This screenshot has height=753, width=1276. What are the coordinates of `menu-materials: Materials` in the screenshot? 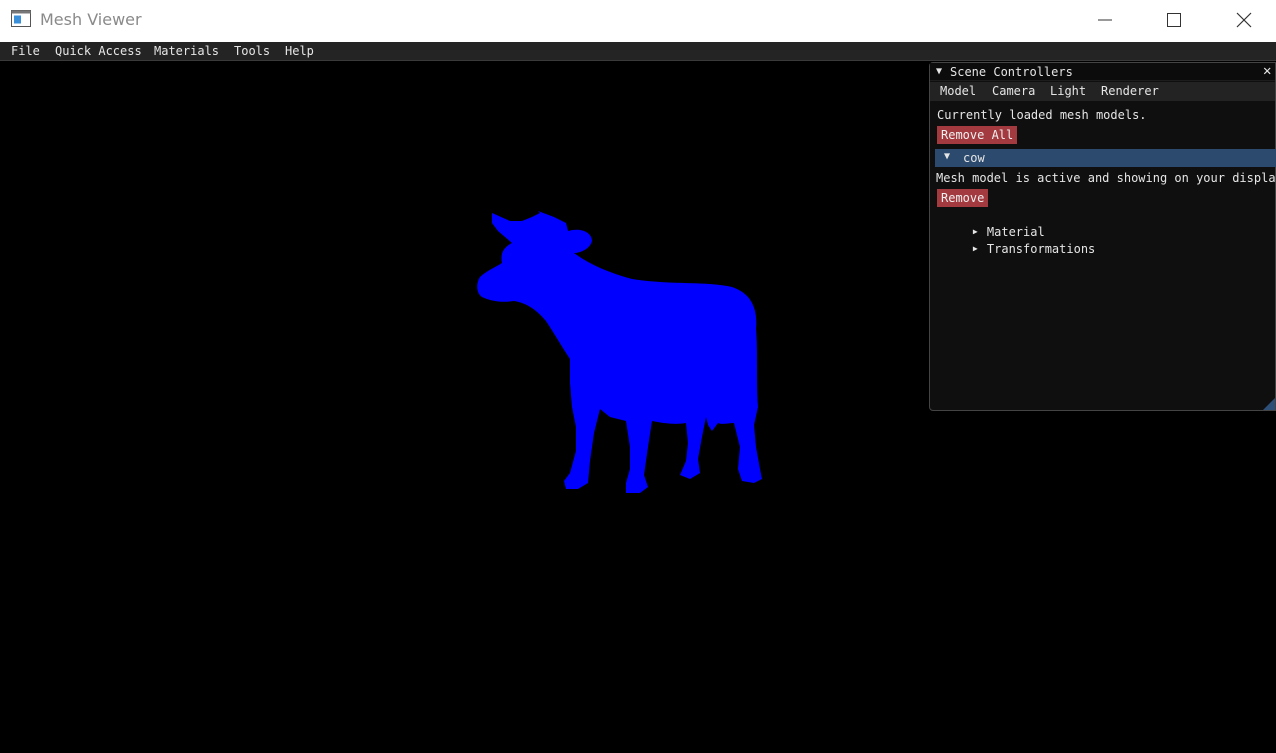 It's located at (186, 51).